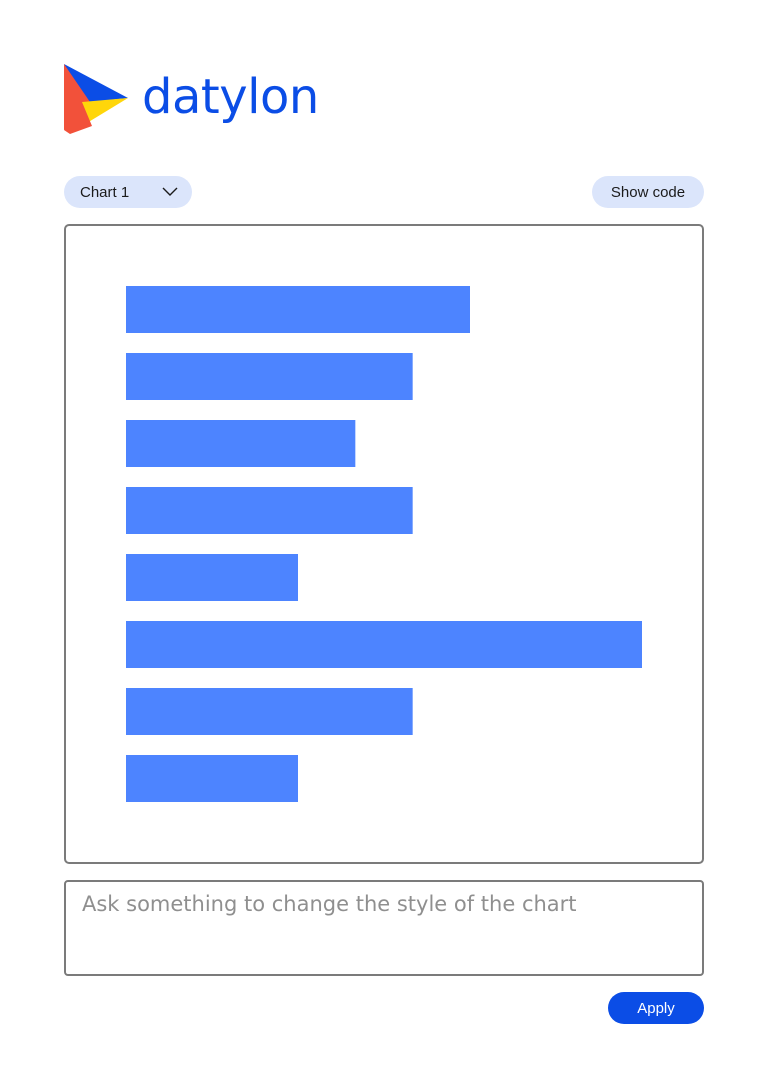 Image resolution: width=768 pixels, height=1088 pixels. I want to click on apply-button: Apply, so click(656, 1008).